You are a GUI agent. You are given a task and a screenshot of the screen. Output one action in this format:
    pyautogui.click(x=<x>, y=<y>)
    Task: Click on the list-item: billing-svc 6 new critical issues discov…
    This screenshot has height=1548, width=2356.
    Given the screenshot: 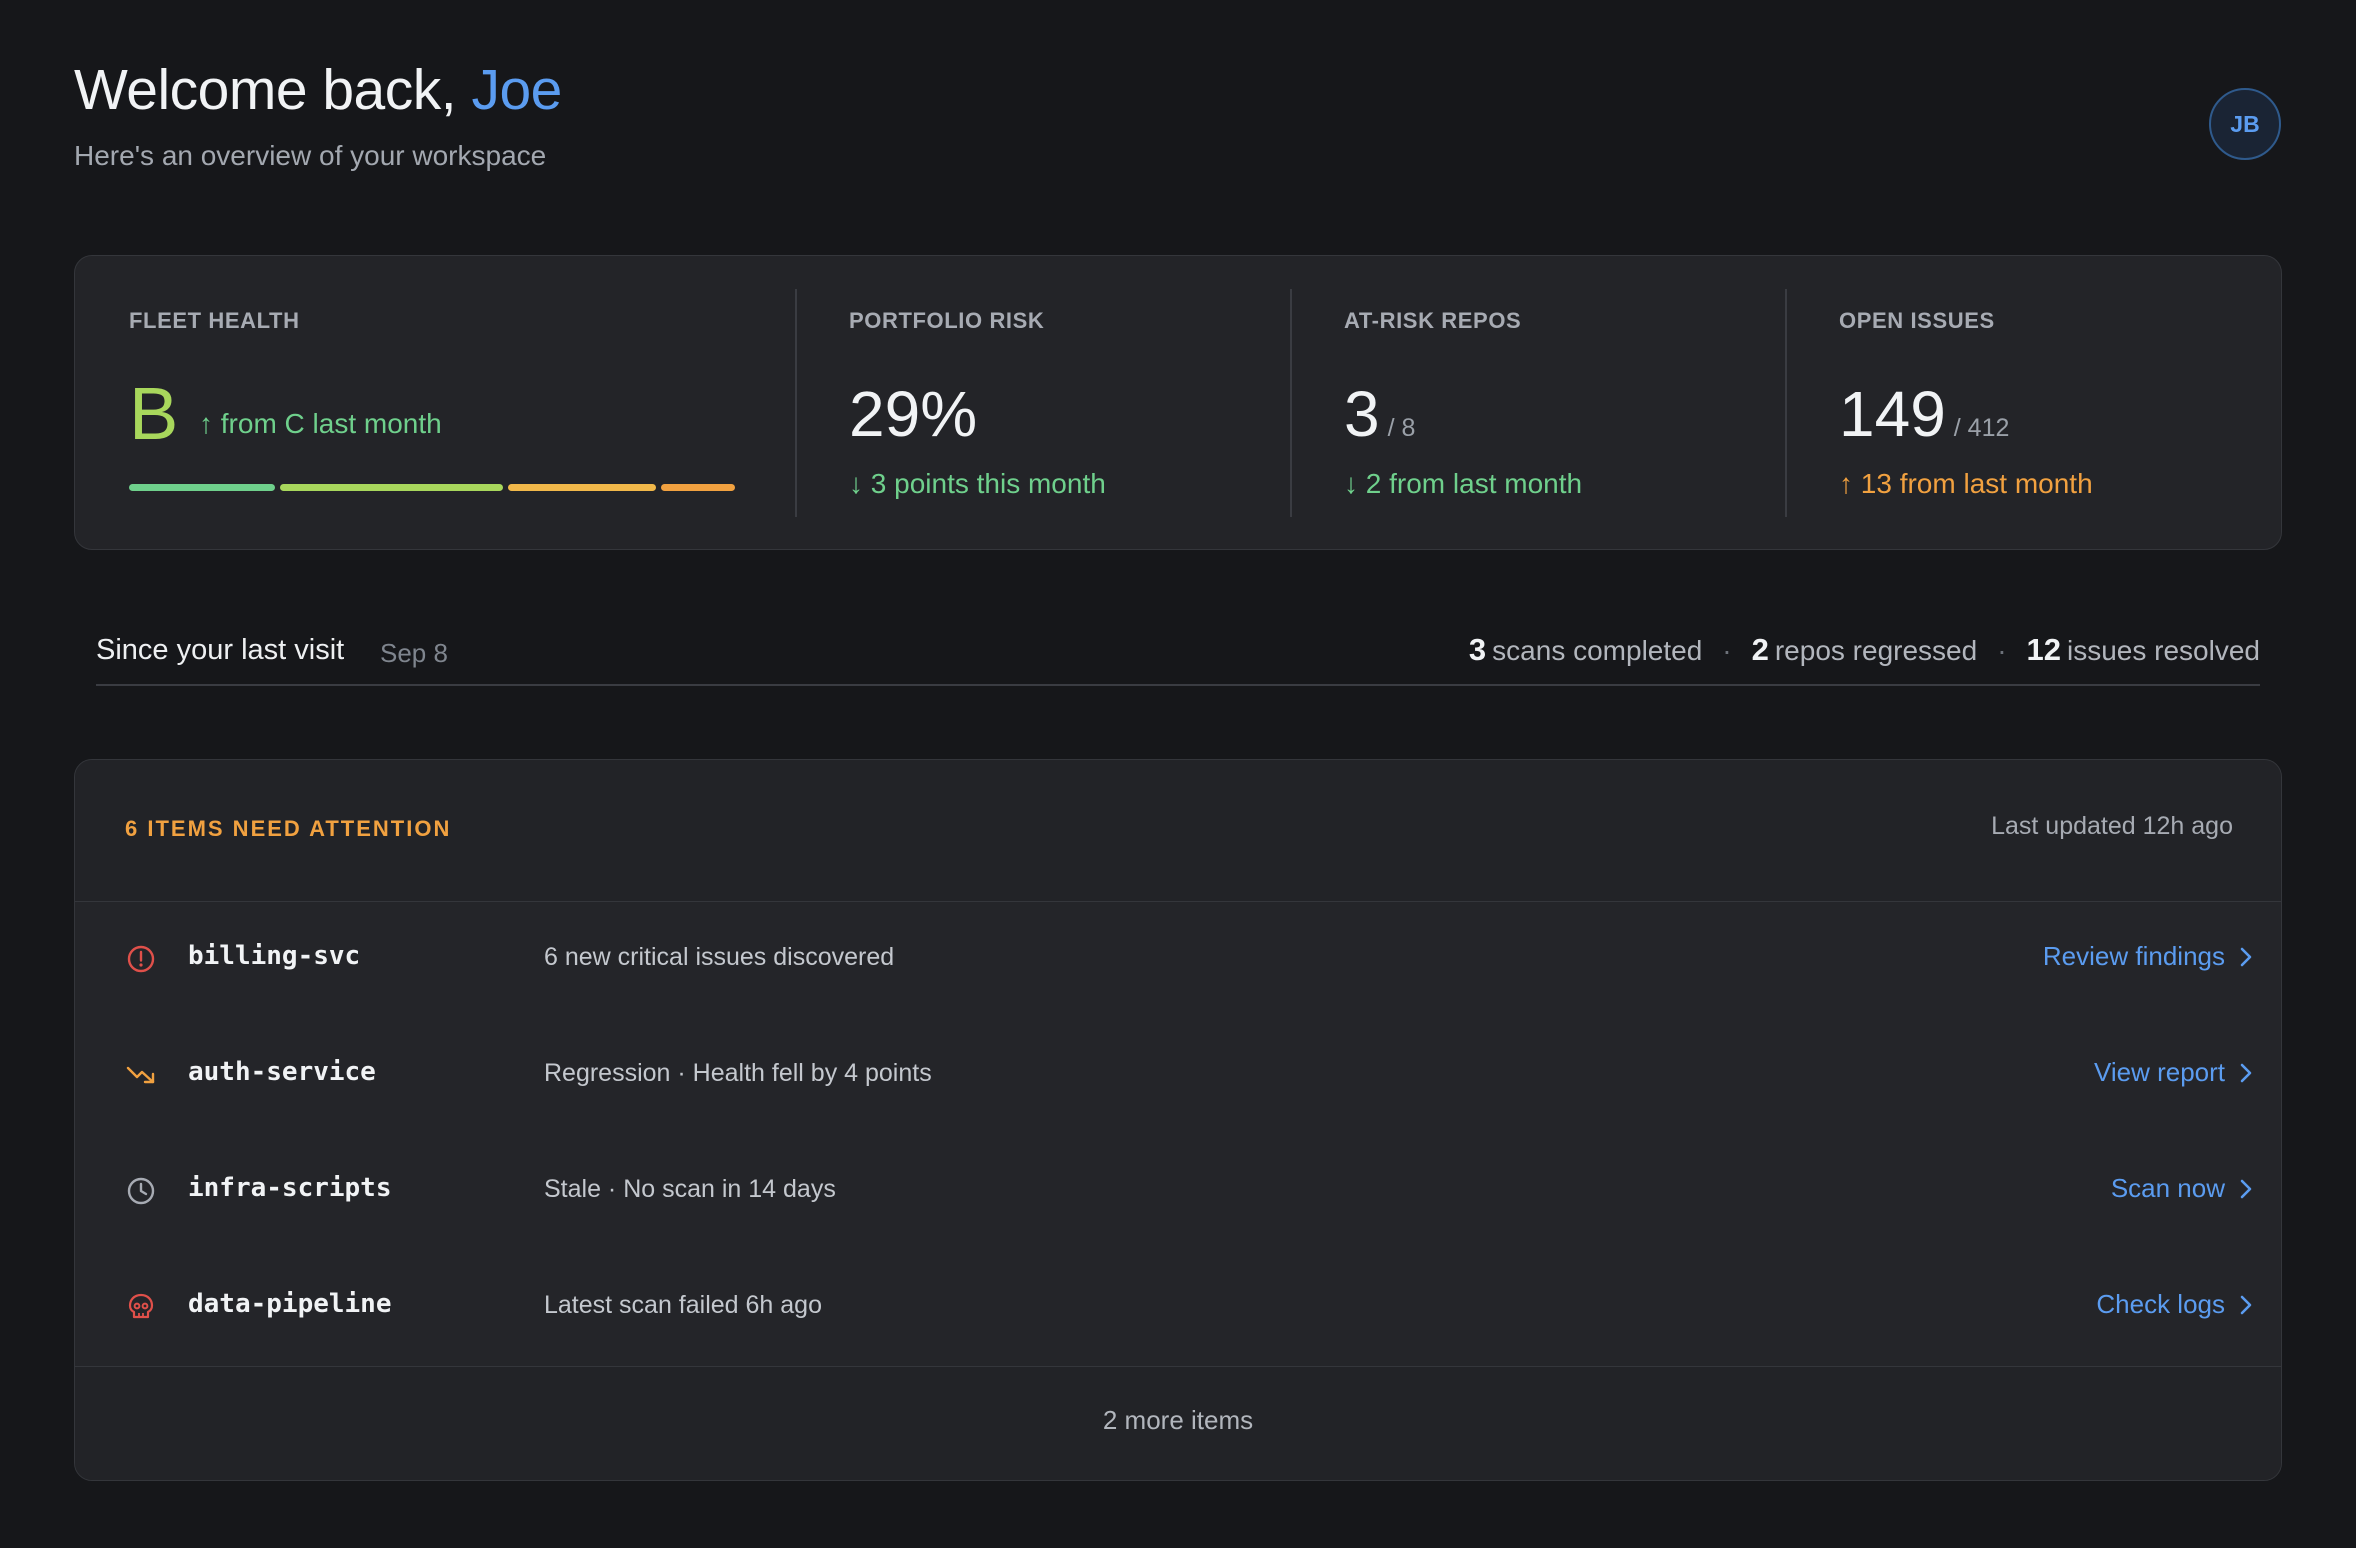 What is the action you would take?
    pyautogui.click(x=1178, y=961)
    